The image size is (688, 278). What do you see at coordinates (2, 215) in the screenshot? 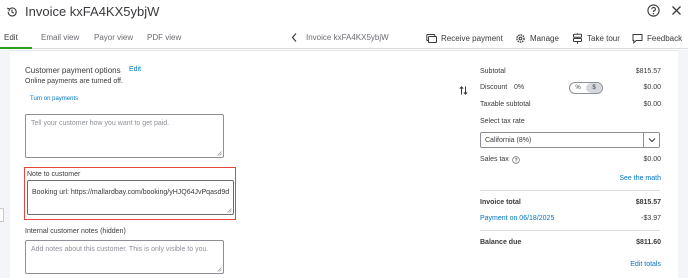
I see `side-panel-handle` at bounding box center [2, 215].